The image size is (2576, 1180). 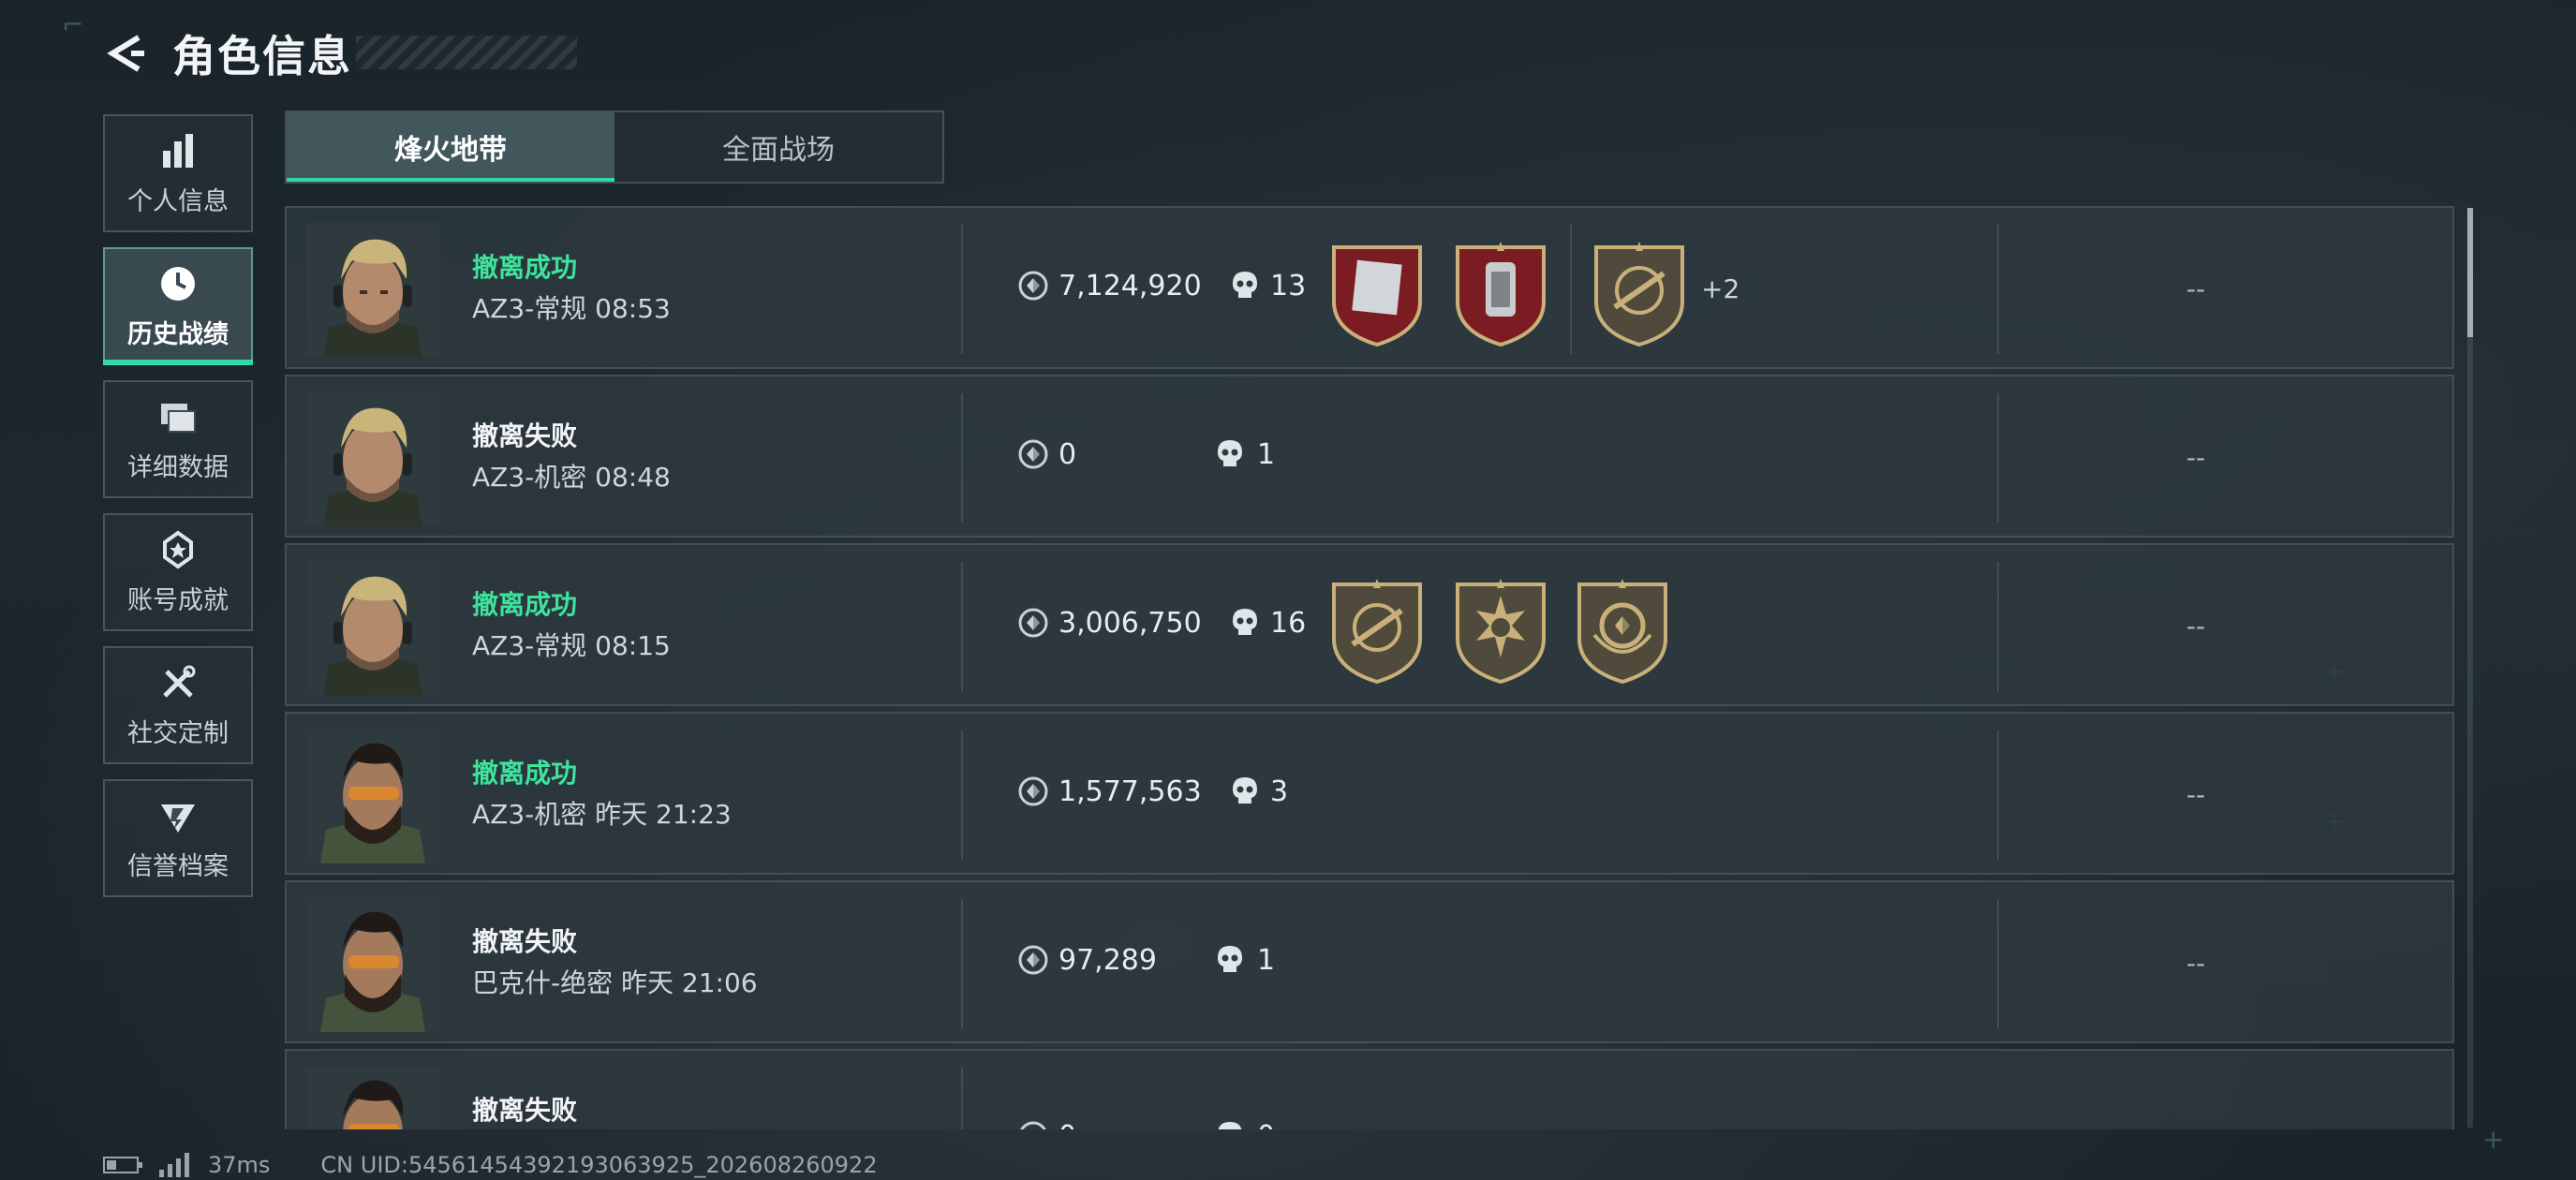 What do you see at coordinates (178, 306) in the screenshot?
I see `sidebar-item-match-history: 历史战绩` at bounding box center [178, 306].